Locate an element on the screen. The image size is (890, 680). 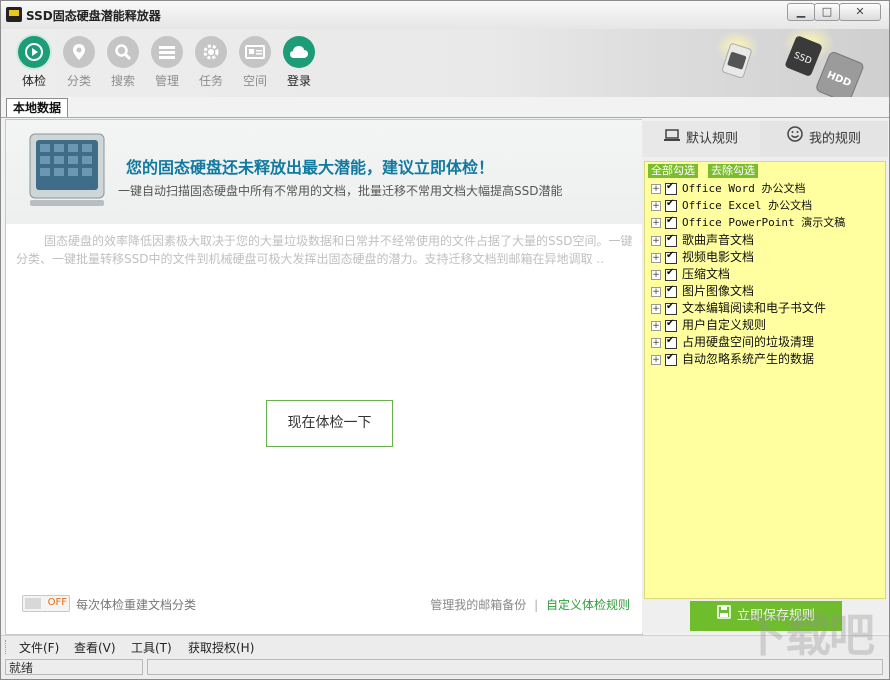
main-toolbar: 体检 分类 搜索 管理 任务 空间 登录 SSD HDD is located at coordinates (445, 63).